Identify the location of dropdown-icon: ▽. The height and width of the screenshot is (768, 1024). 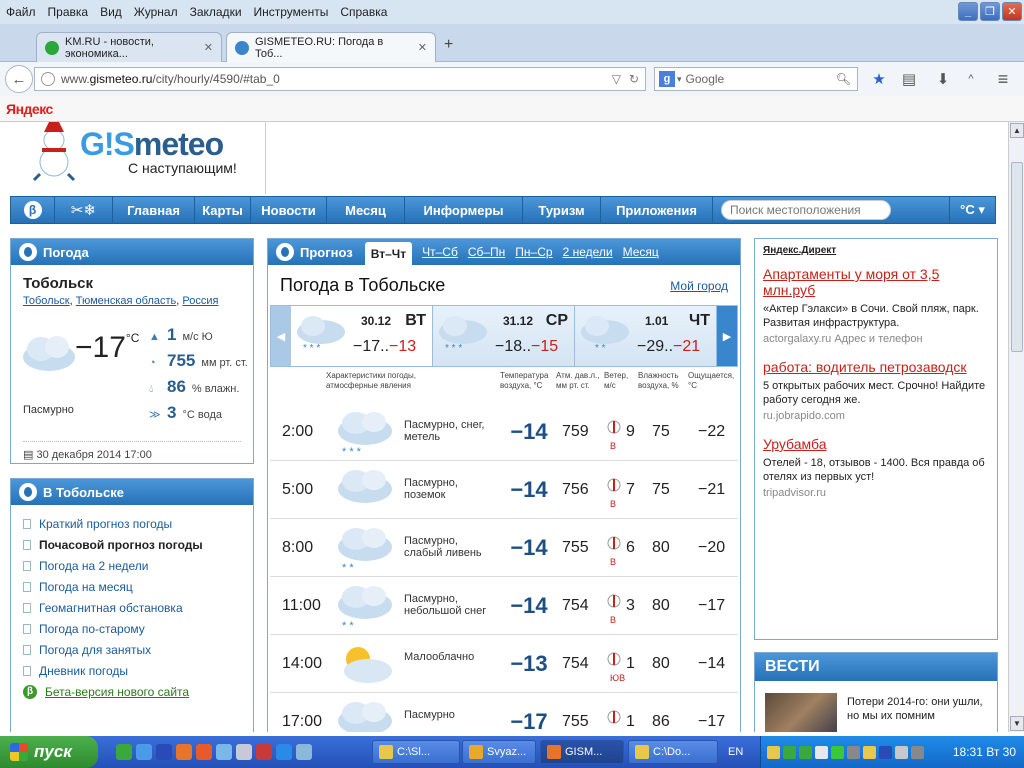
(616, 79).